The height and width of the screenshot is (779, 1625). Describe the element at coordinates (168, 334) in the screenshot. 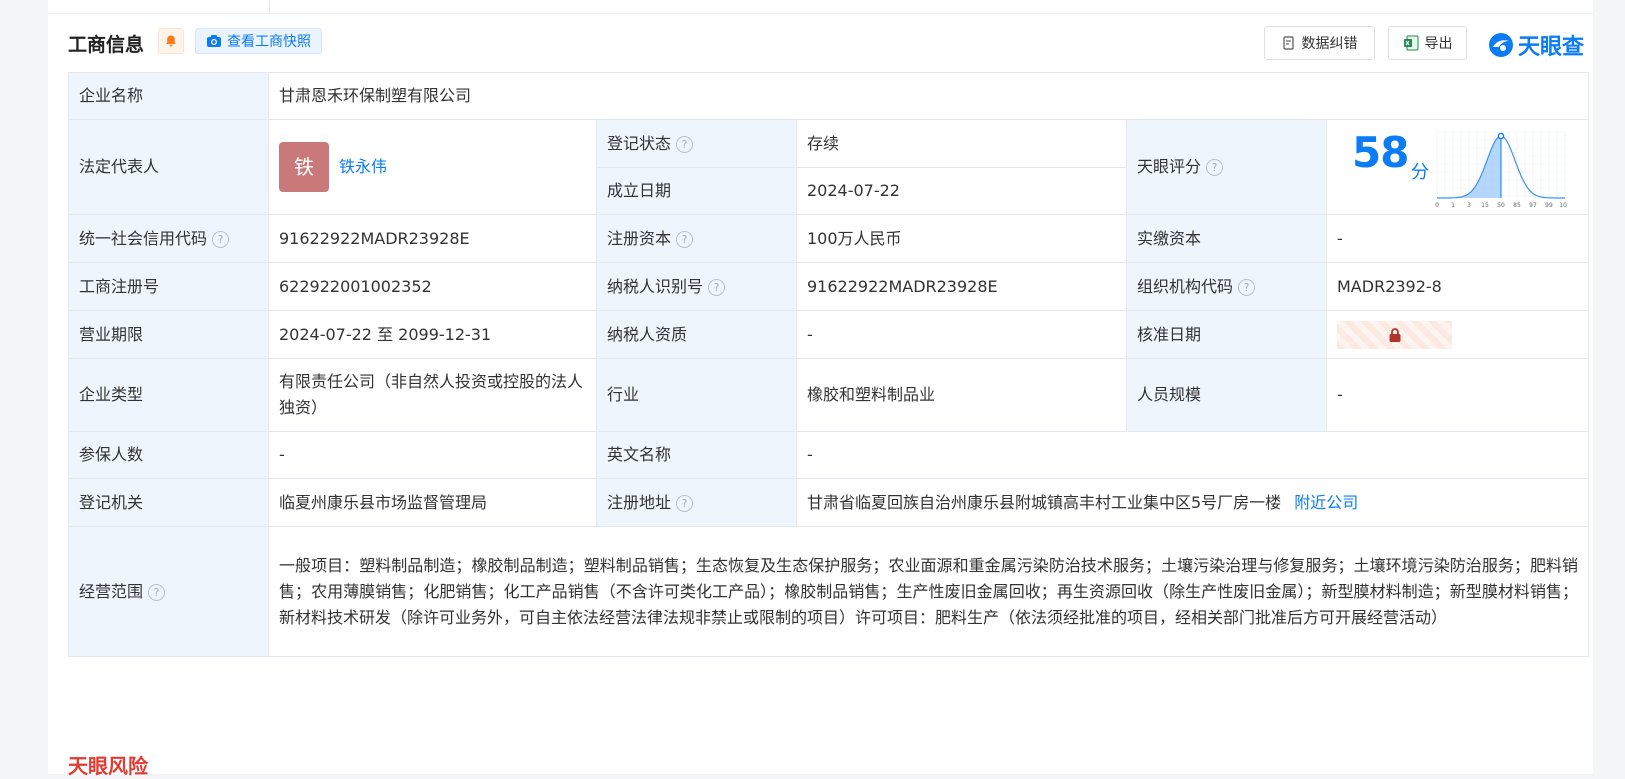

I see `label-business-term: 营业期限` at that location.